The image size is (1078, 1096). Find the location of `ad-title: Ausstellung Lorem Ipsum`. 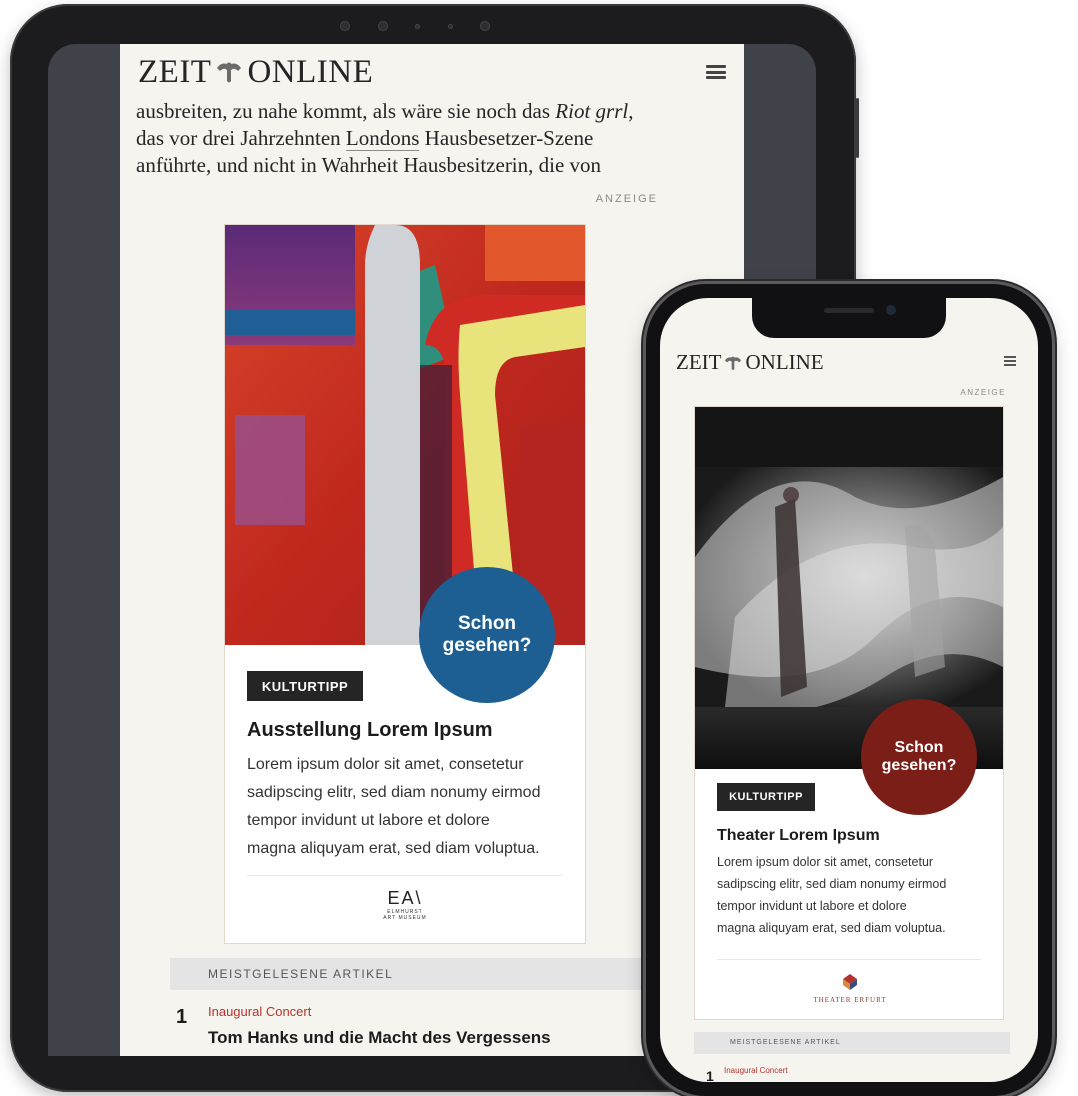

ad-title: Ausstellung Lorem Ipsum is located at coordinates (370, 730).